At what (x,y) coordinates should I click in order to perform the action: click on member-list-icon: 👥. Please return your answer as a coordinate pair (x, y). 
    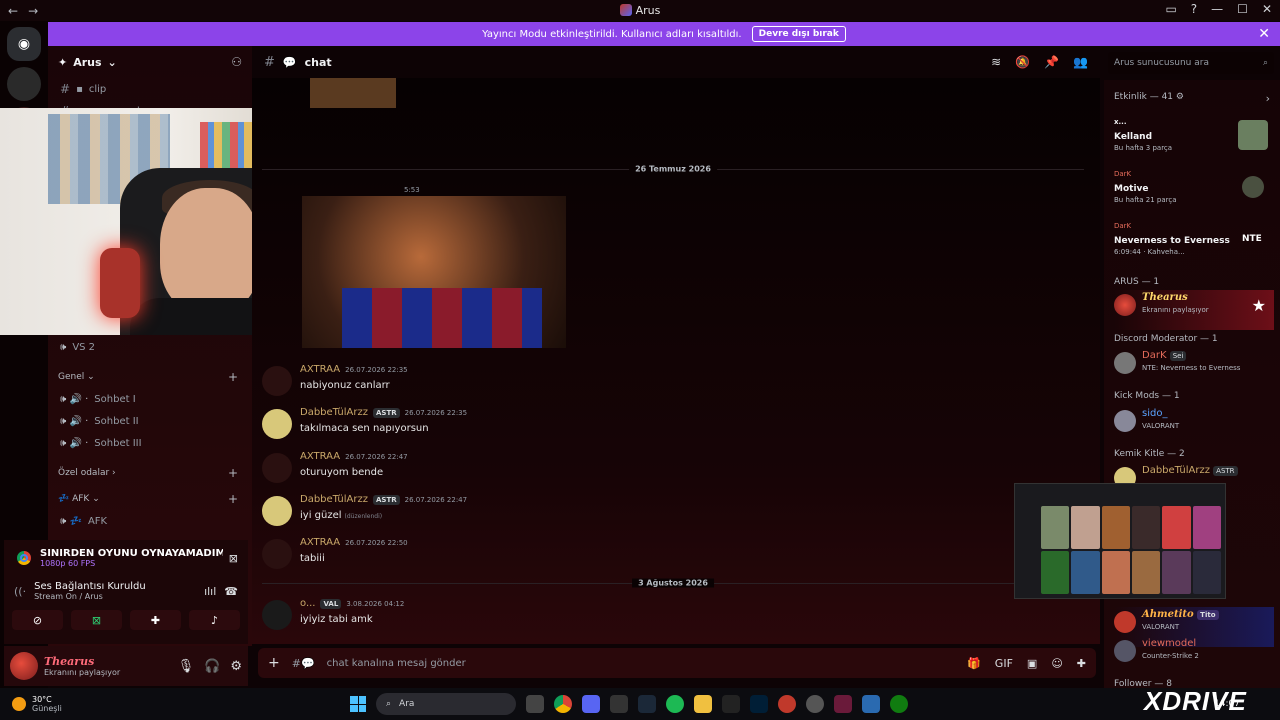
    Looking at the image, I should click on (1080, 62).